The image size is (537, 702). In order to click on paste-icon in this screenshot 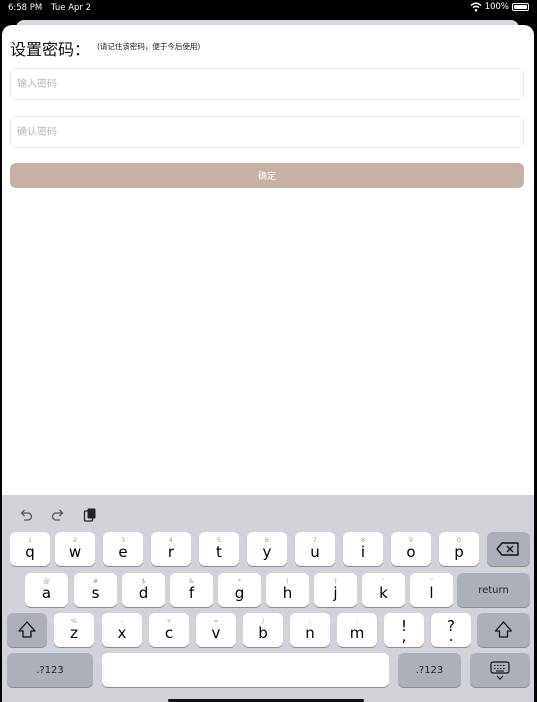, I will do `click(90, 515)`.